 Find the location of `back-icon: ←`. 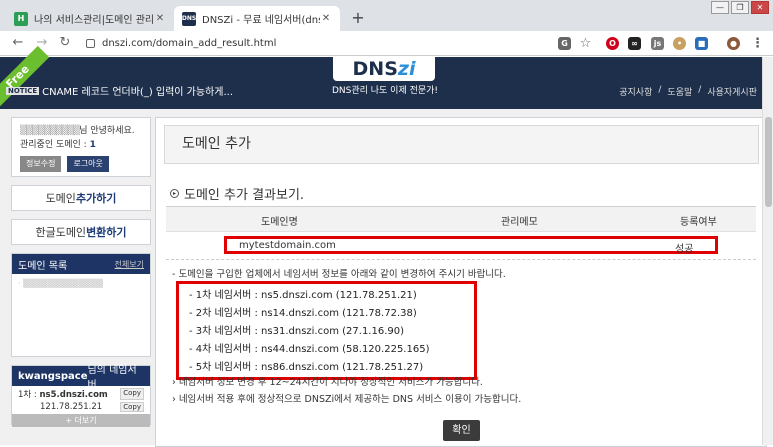

back-icon: ← is located at coordinates (18, 43).